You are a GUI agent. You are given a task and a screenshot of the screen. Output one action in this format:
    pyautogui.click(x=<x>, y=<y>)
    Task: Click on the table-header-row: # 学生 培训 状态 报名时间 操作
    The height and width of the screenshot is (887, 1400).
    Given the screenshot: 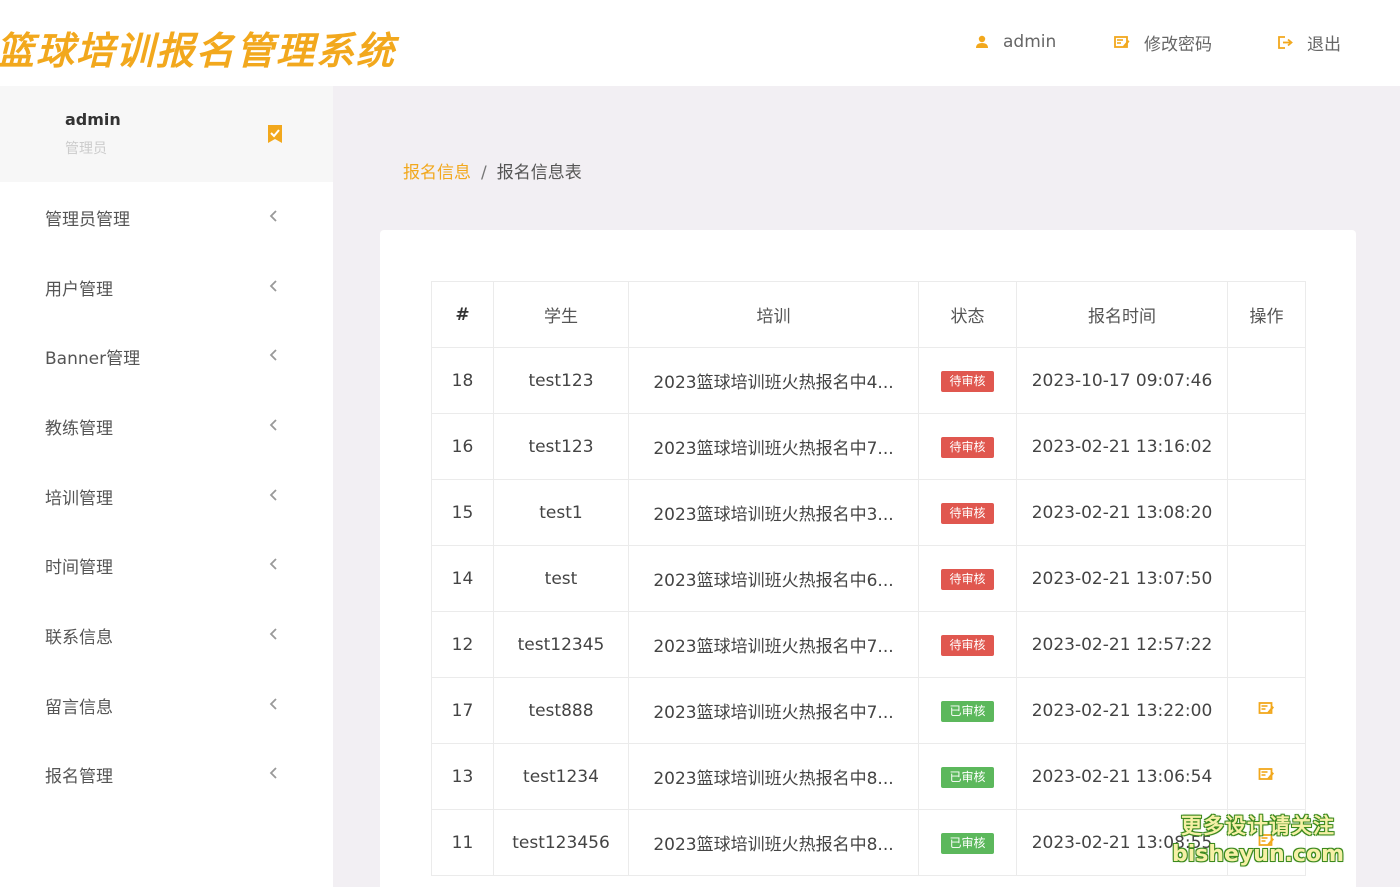 What is the action you would take?
    pyautogui.click(x=868, y=314)
    